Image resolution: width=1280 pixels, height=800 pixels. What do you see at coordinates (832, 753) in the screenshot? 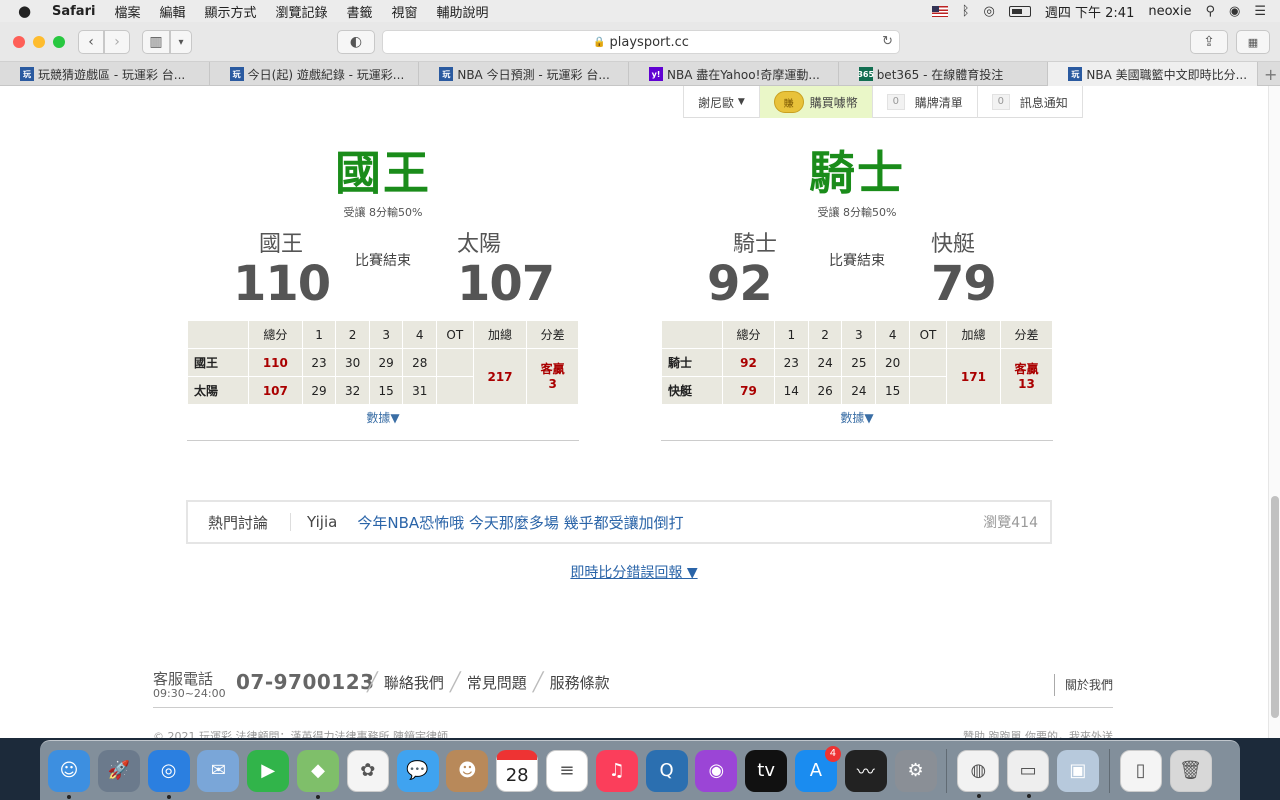
I see `notification-badge: 4` at bounding box center [832, 753].